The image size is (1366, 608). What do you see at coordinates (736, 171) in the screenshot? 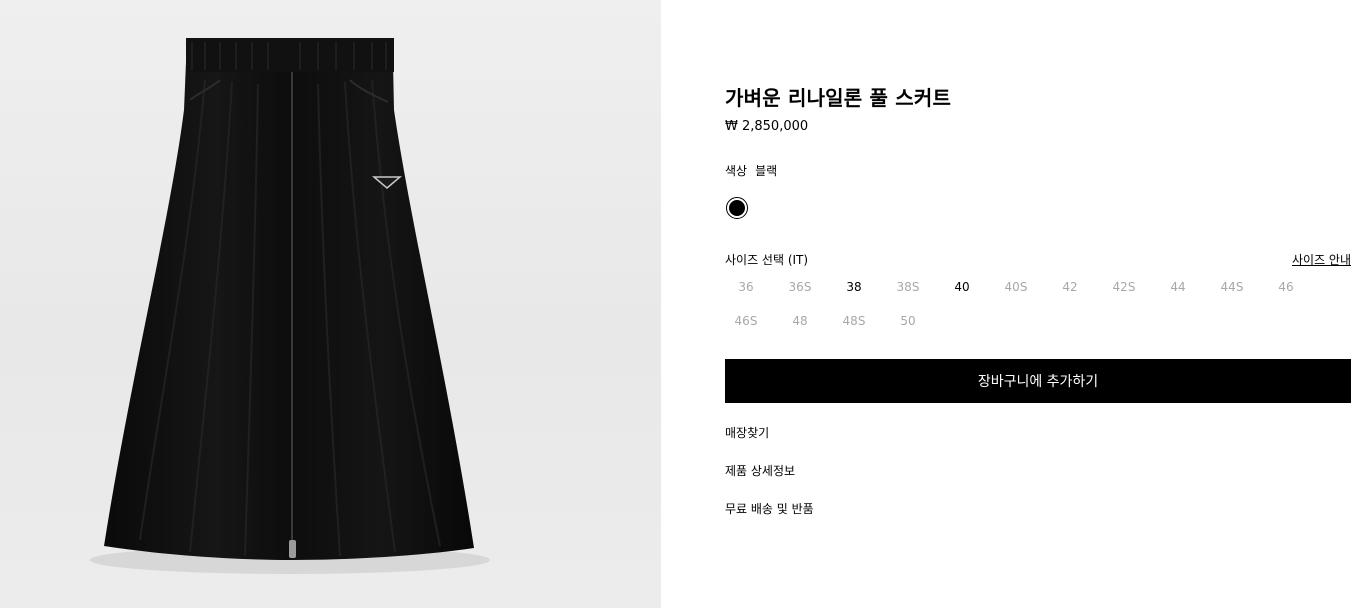
I see `color-label: 색상` at bounding box center [736, 171].